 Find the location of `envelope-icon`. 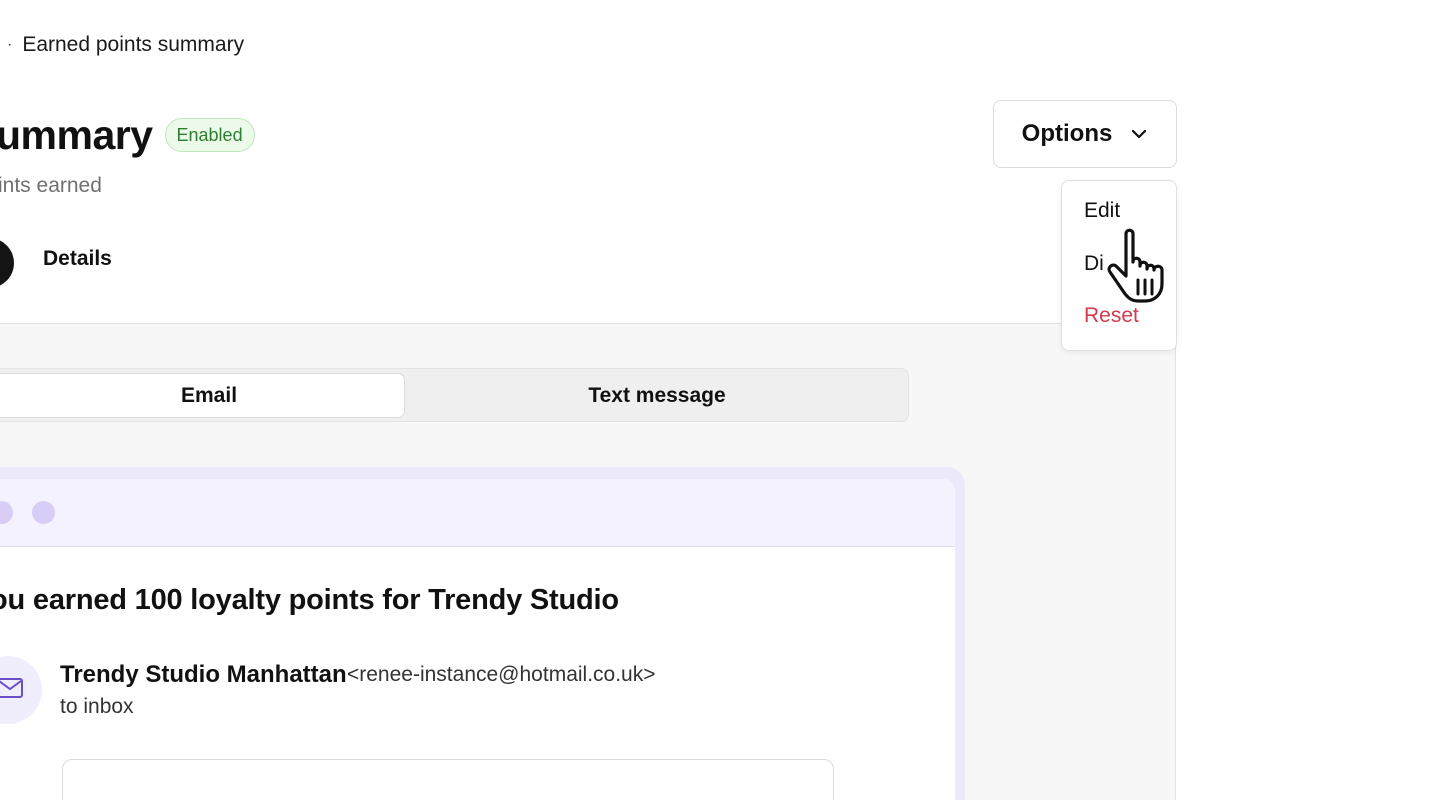

envelope-icon is located at coordinates (12, 690).